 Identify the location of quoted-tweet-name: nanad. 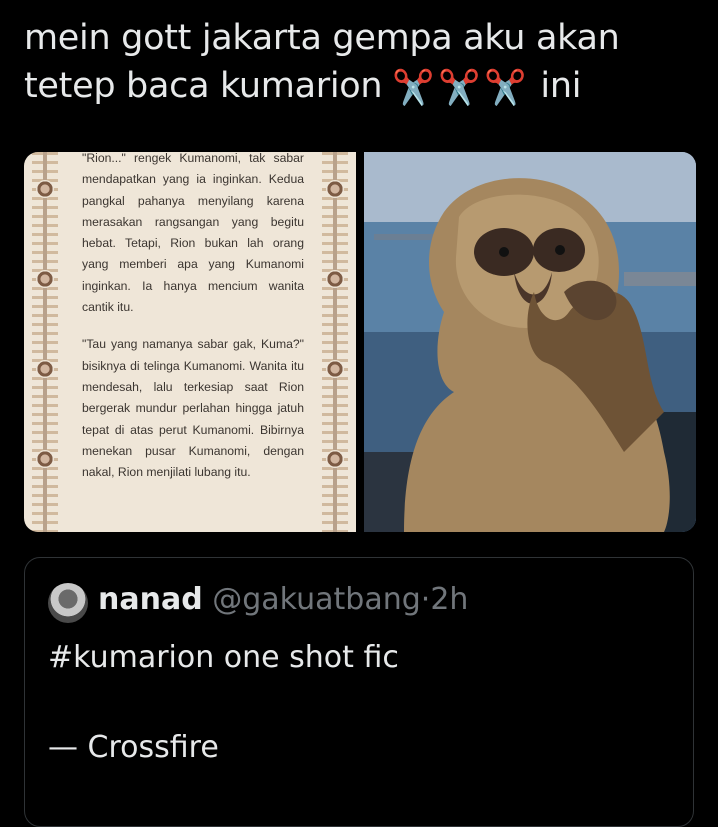
(150, 599).